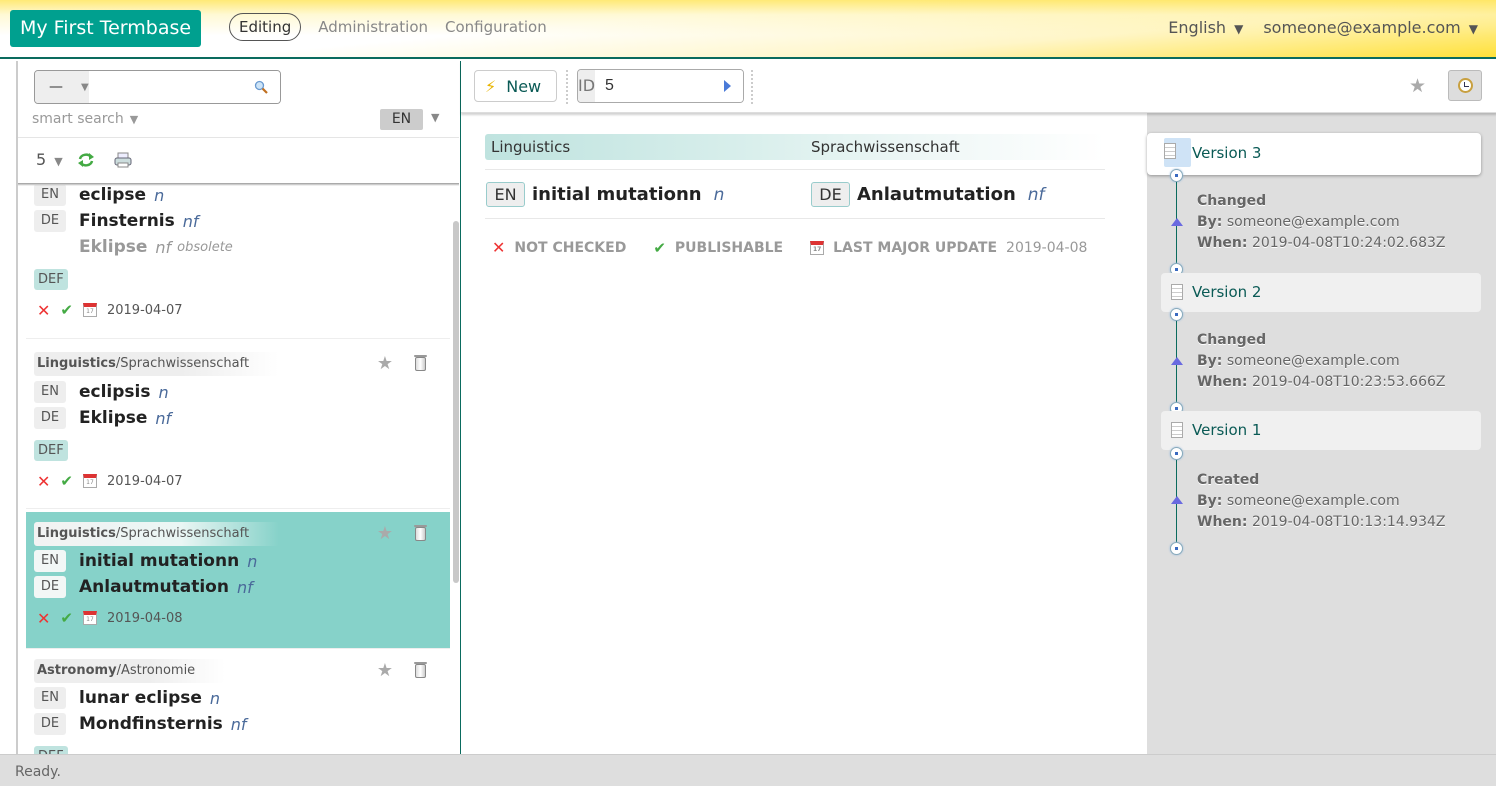 Image resolution: width=1496 pixels, height=786 pixels. Describe the element at coordinates (729, 247) in the screenshot. I see `publishable-label: PUBLISHABLE` at that location.